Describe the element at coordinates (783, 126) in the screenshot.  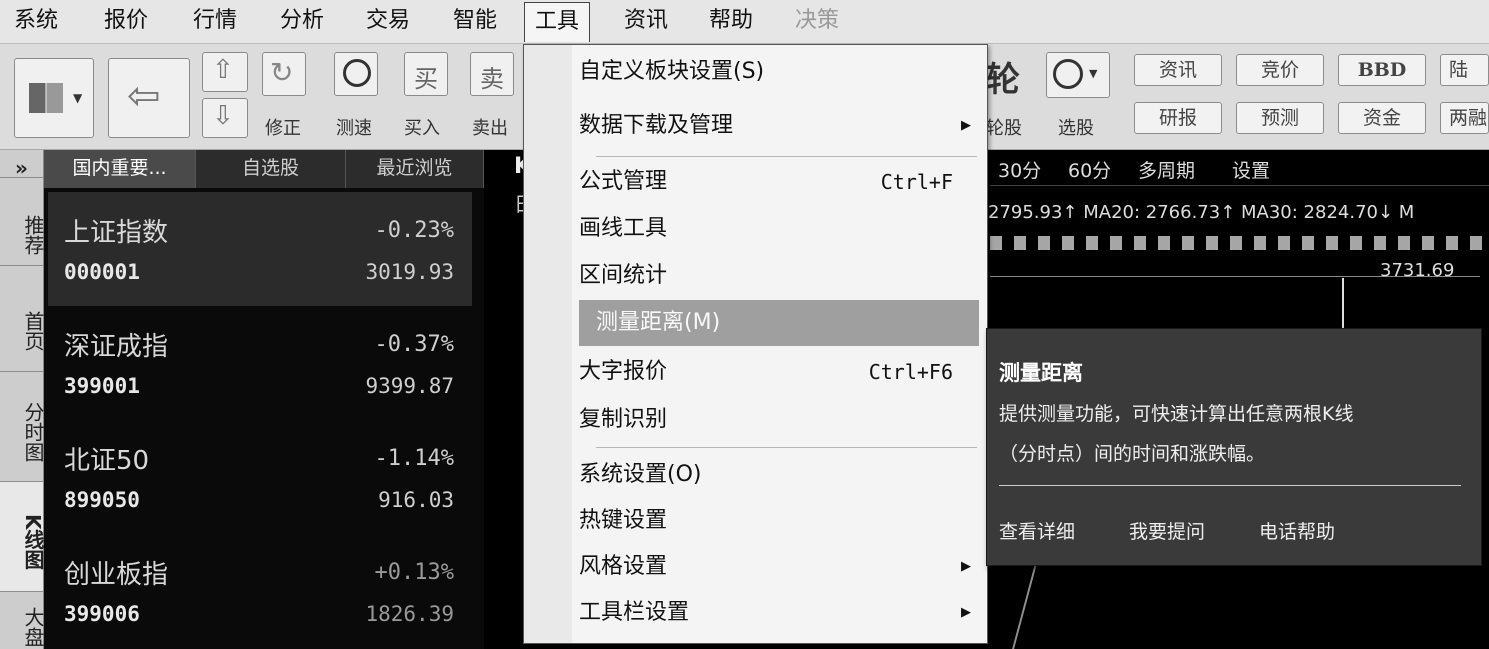
I see `menu-item-data-download: 数据下载及管理 ▶` at that location.